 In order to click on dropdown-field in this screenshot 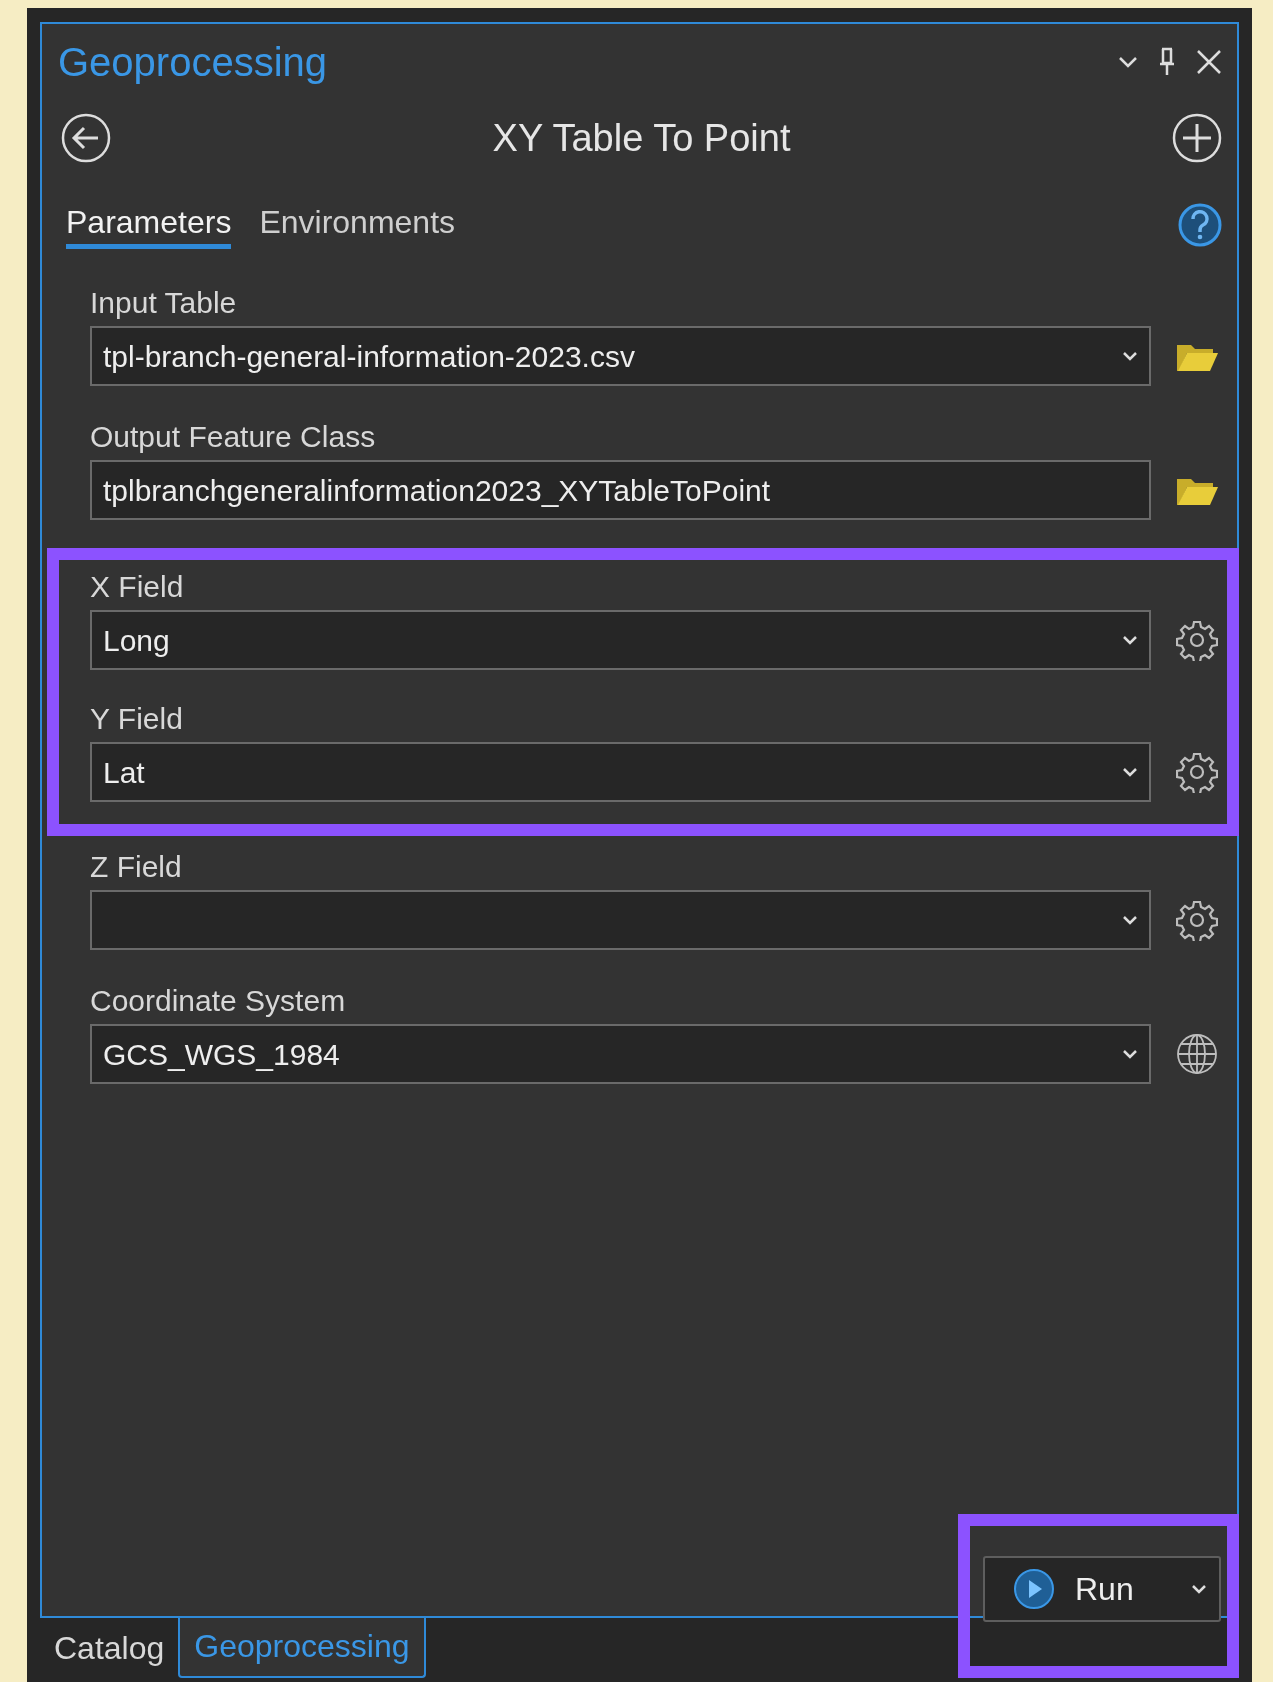, I will do `click(620, 920)`.